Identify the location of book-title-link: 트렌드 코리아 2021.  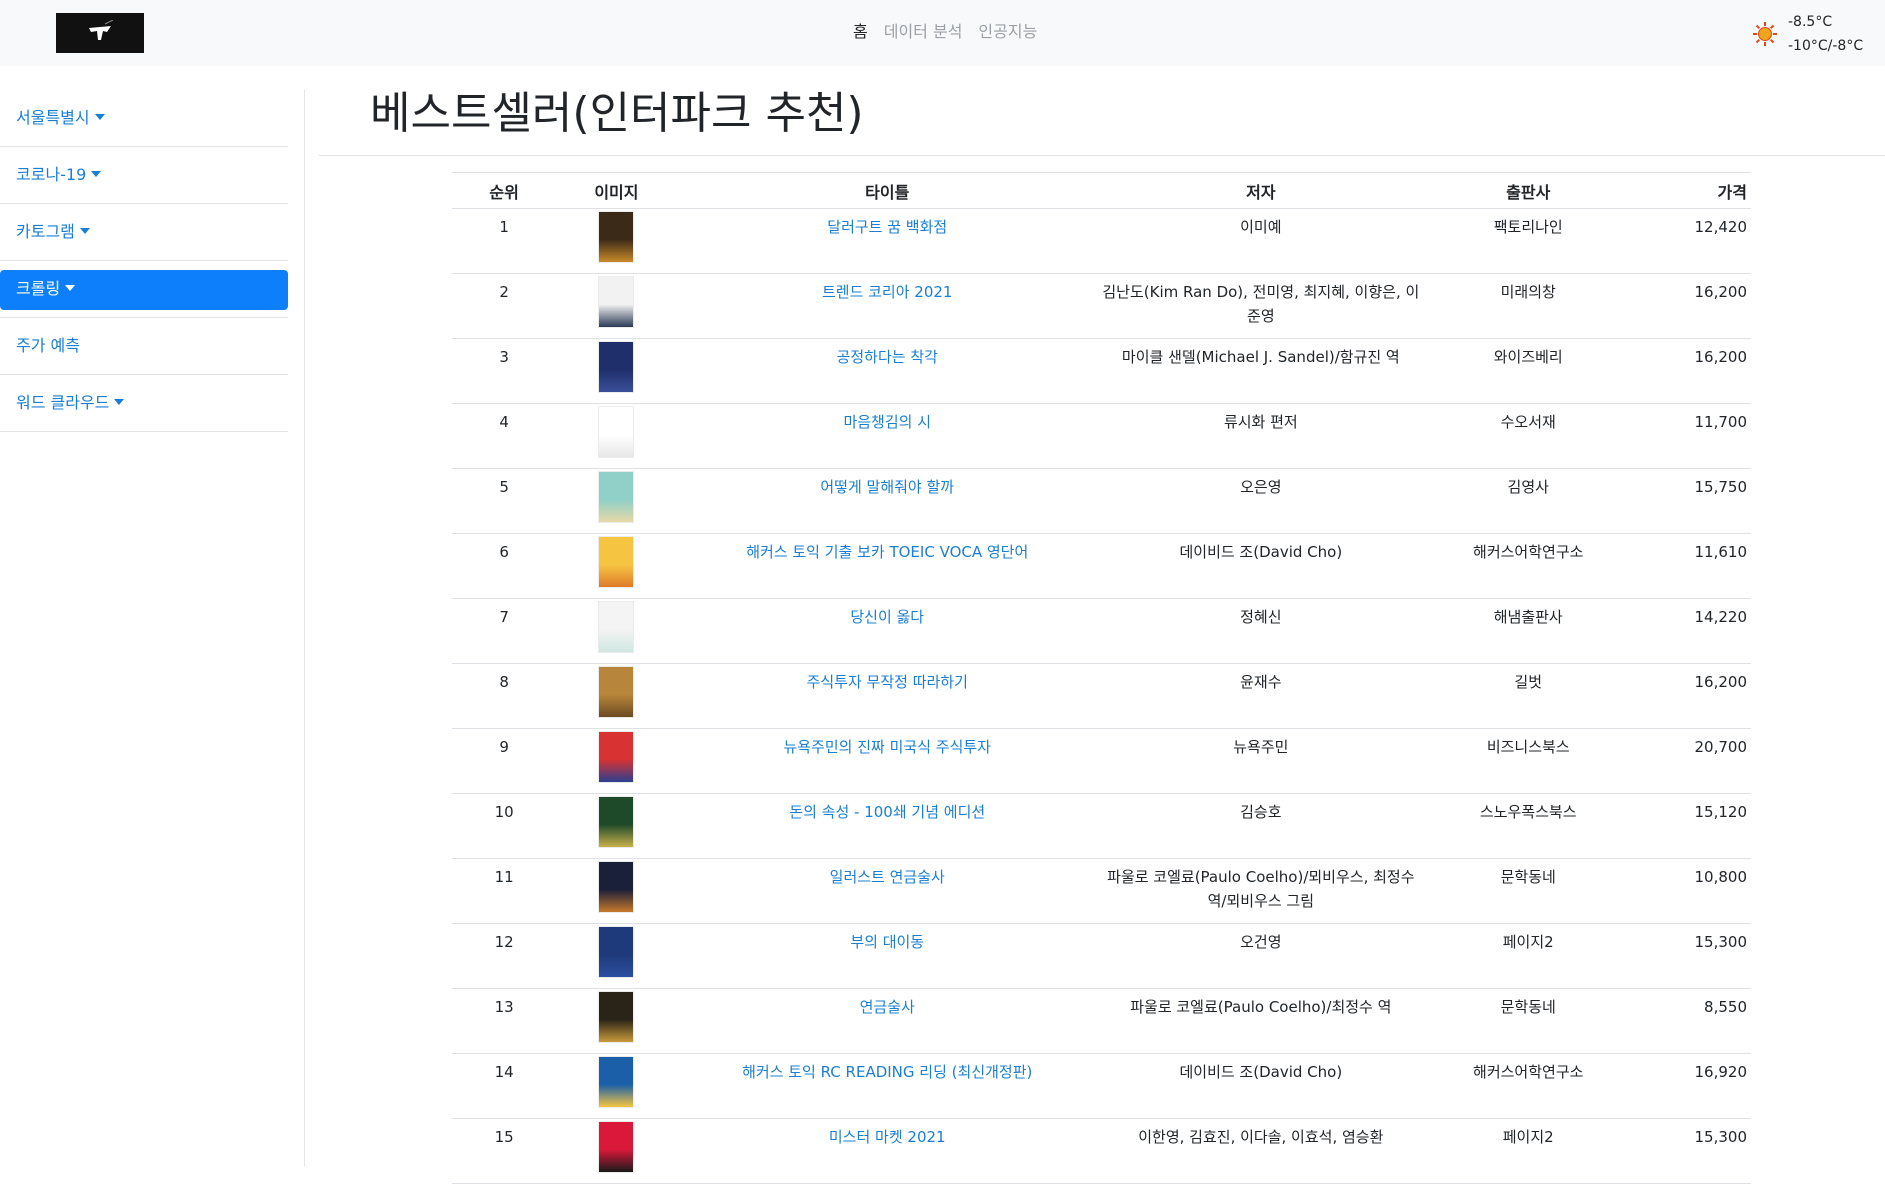
(887, 292).